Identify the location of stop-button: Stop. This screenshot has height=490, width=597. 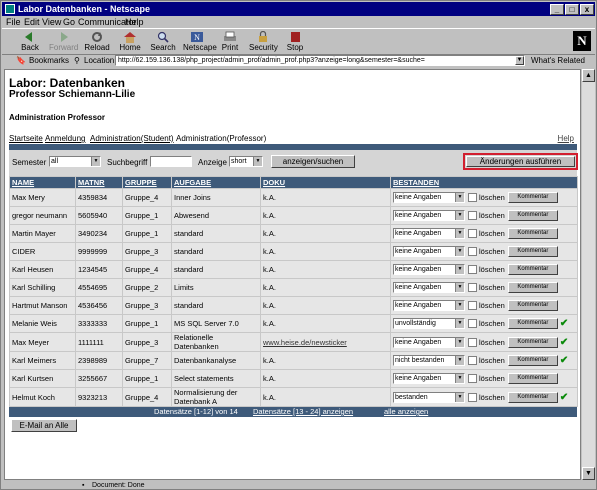
(295, 41).